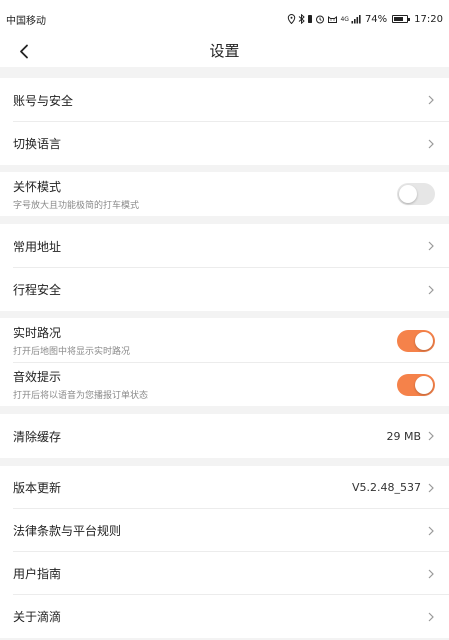  What do you see at coordinates (37, 290) in the screenshot?
I see `item-label: 行程安全` at bounding box center [37, 290].